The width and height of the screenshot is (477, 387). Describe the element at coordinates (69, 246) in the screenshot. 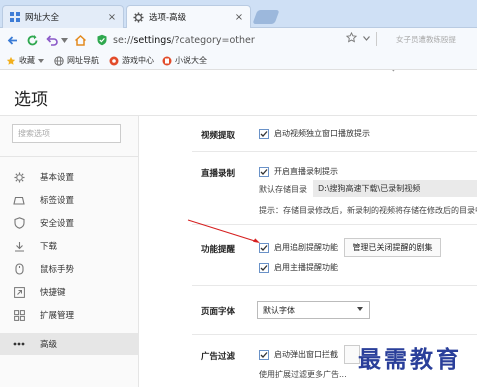

I see `sidebar-item-download: 下载` at that location.